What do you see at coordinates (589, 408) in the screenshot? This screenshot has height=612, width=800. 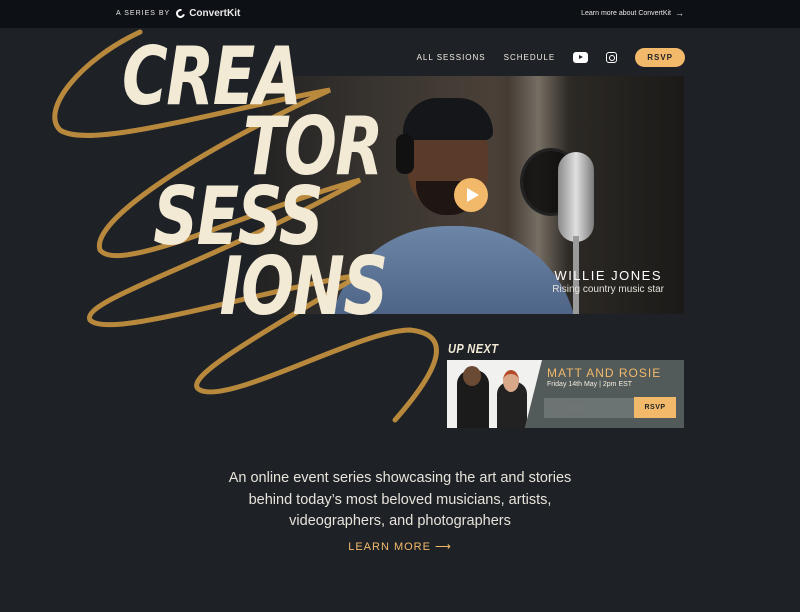 I see `email-field` at bounding box center [589, 408].